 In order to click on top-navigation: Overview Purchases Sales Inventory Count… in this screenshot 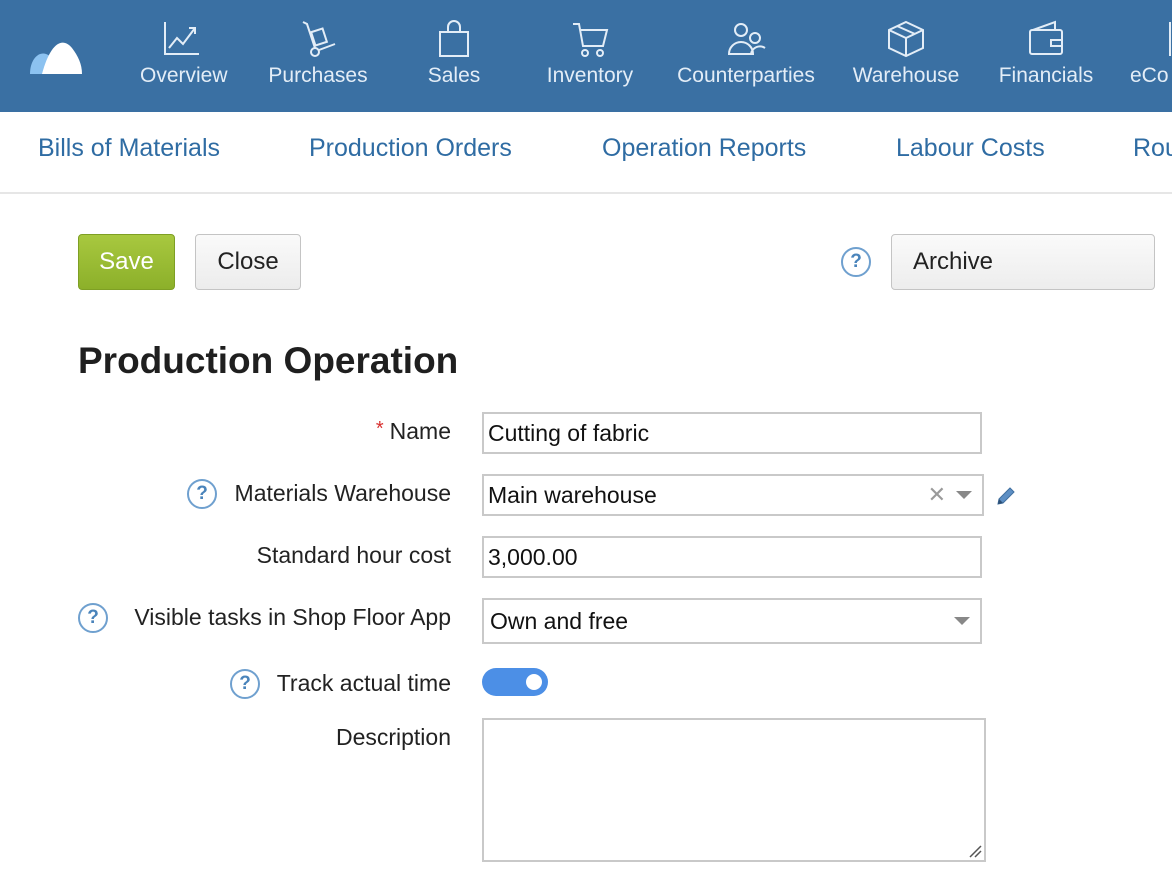, I will do `click(586, 56)`.